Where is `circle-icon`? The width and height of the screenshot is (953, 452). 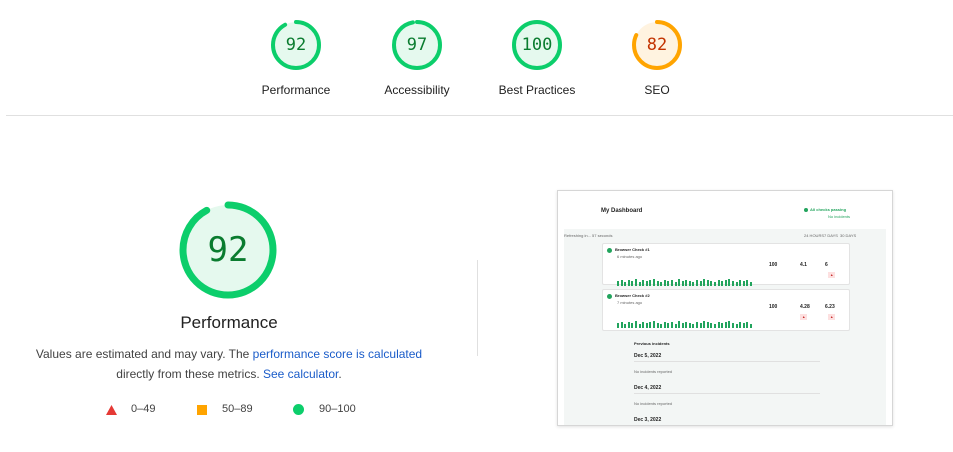
circle-icon is located at coordinates (298, 409).